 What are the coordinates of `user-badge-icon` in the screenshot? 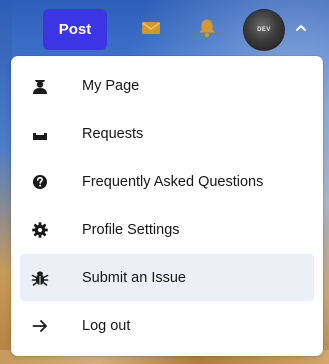 It's located at (40, 86).